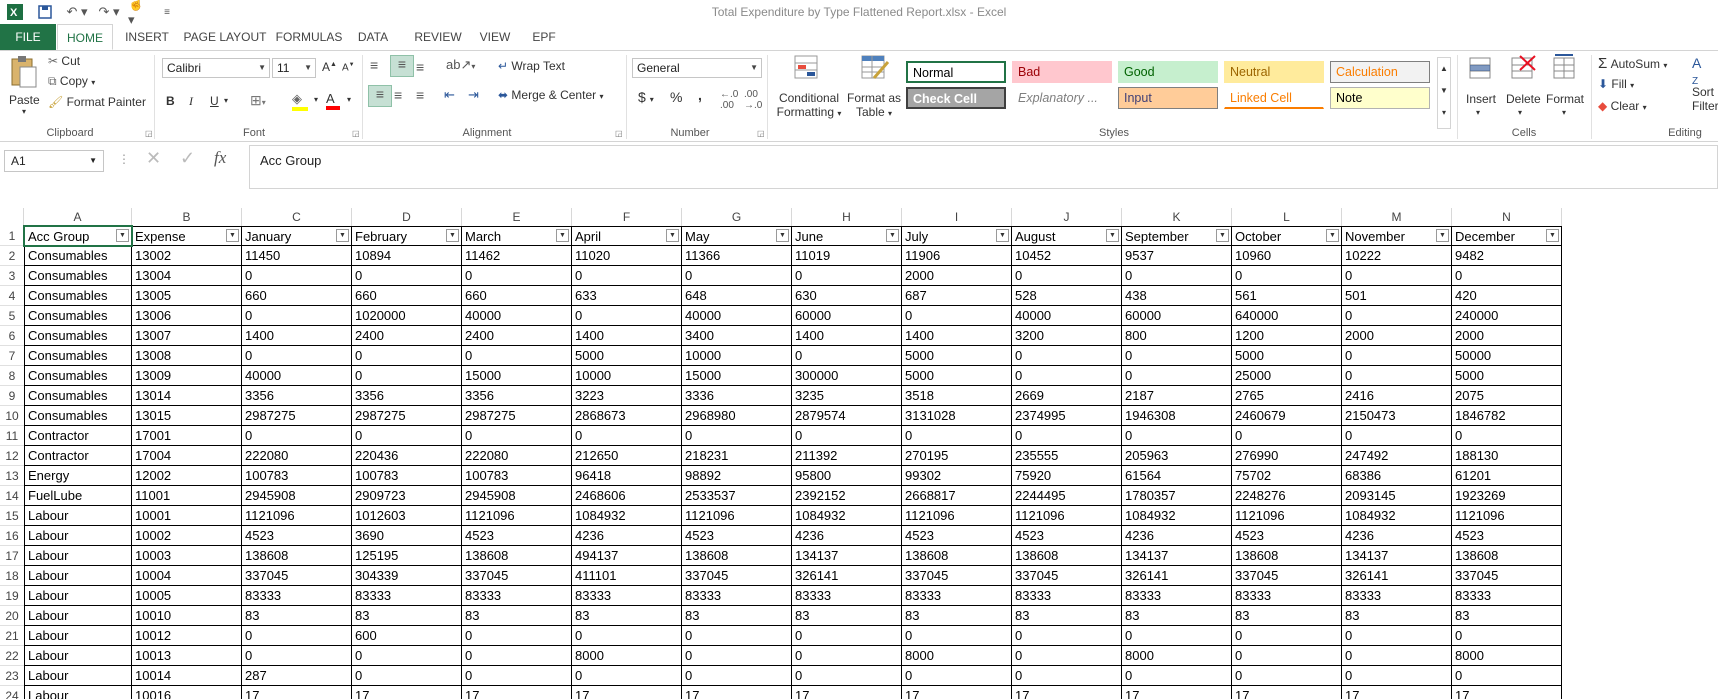 This screenshot has height=699, width=1718. I want to click on format-as-table-icon, so click(875, 69).